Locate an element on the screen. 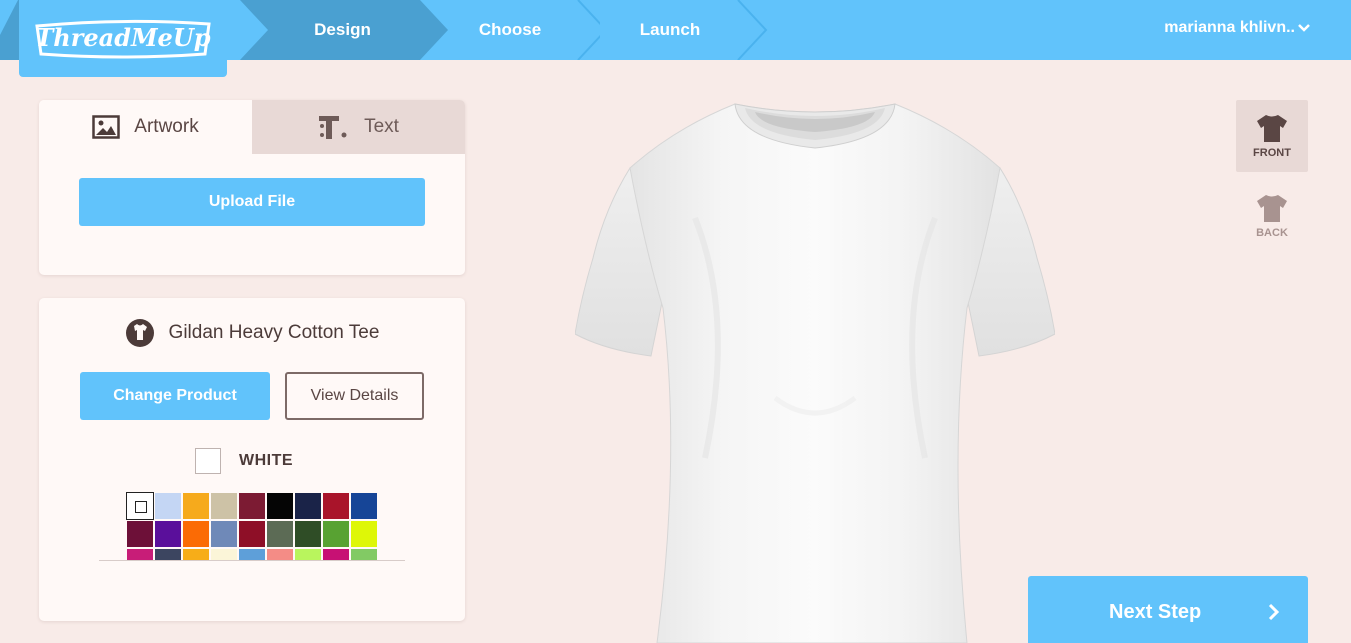 Image resolution: width=1351 pixels, height=643 pixels. design-tools-panel: Artwork Text Upload File is located at coordinates (252, 187).